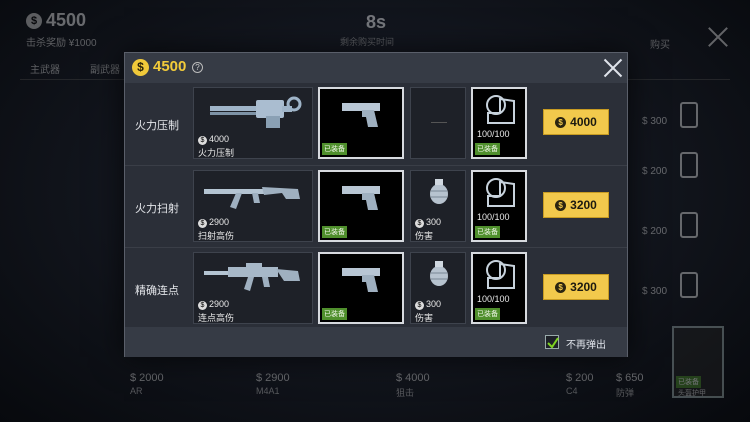  What do you see at coordinates (576, 122) in the screenshot?
I see `buy-loadout-button: $4000` at bounding box center [576, 122].